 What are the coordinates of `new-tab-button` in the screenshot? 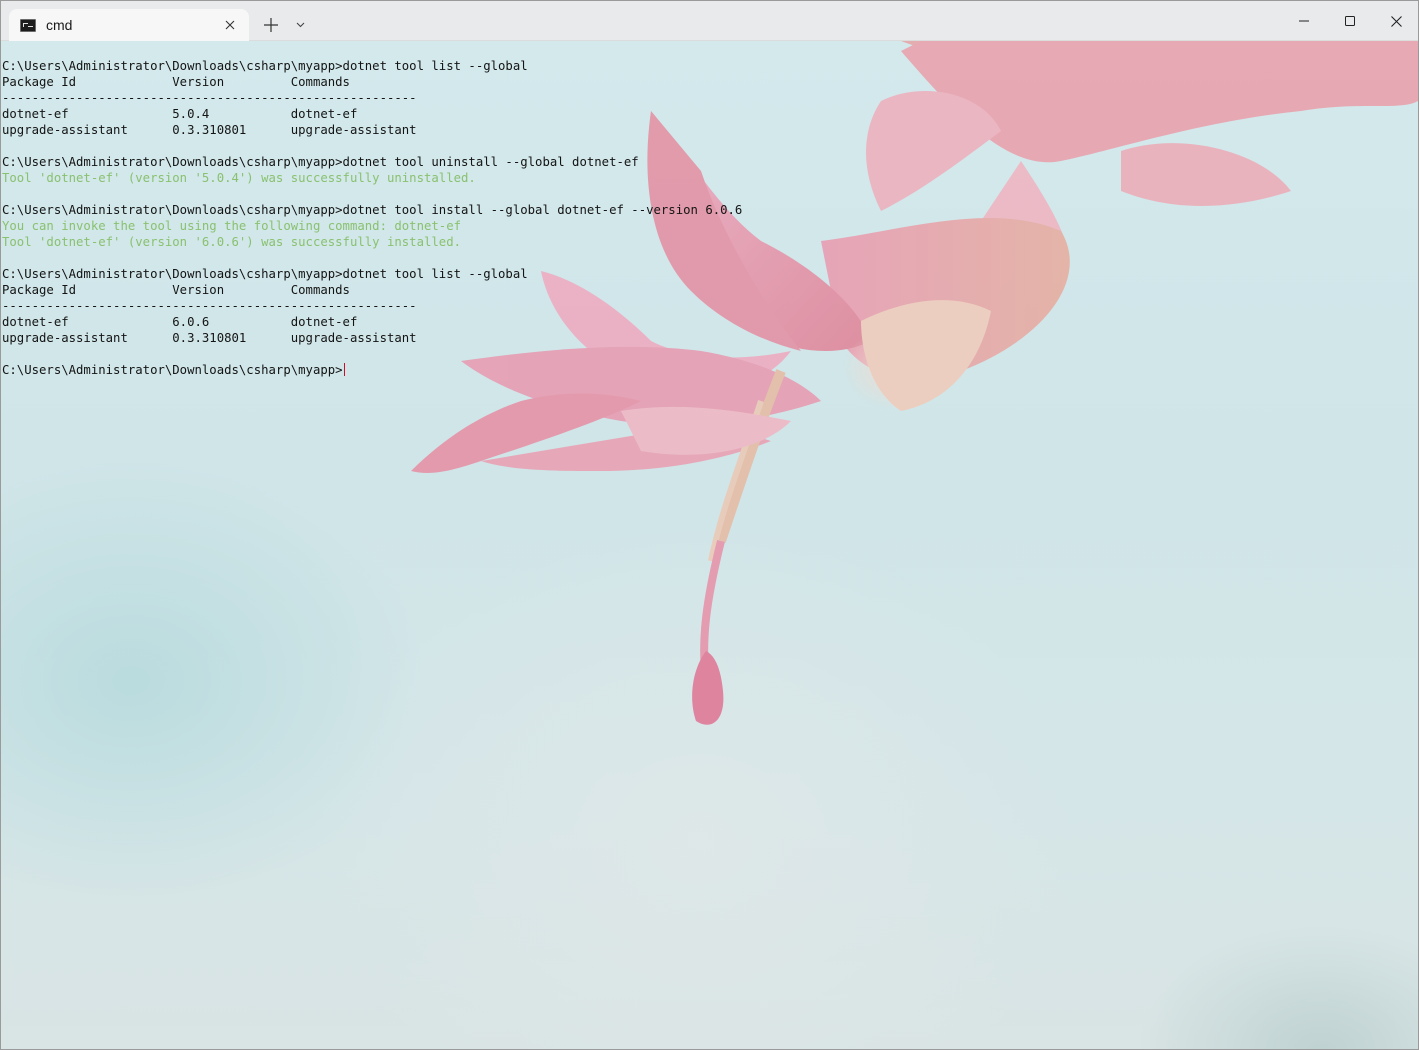 It's located at (271, 25).